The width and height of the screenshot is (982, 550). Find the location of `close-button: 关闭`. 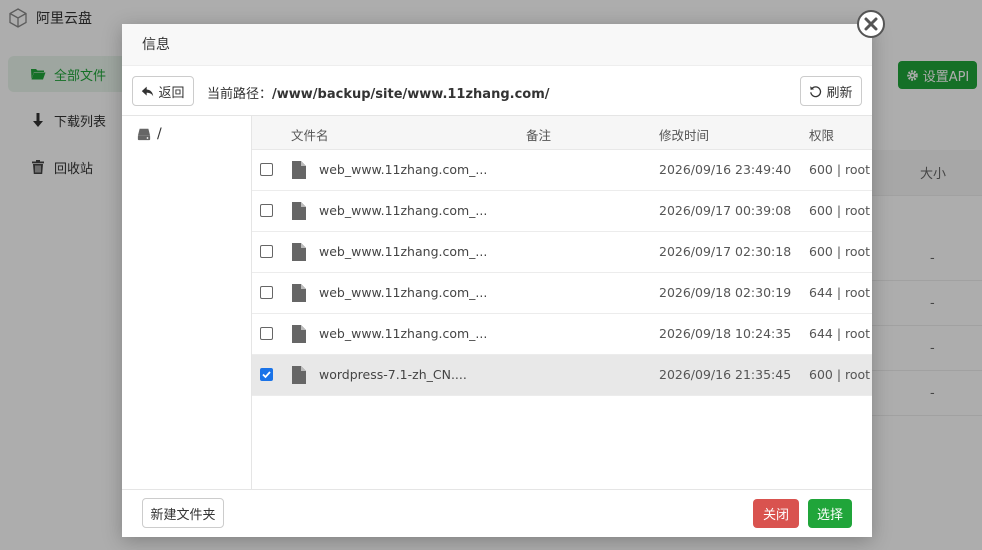

close-button: 关闭 is located at coordinates (776, 513).